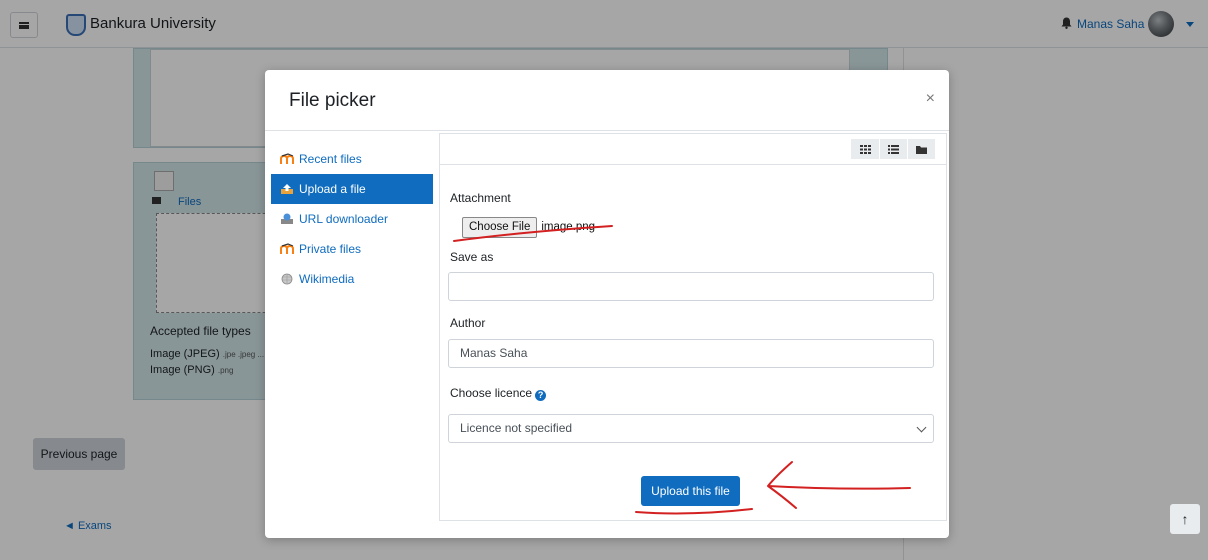 Image resolution: width=1208 pixels, height=560 pixels. I want to click on author-label: Author, so click(468, 323).